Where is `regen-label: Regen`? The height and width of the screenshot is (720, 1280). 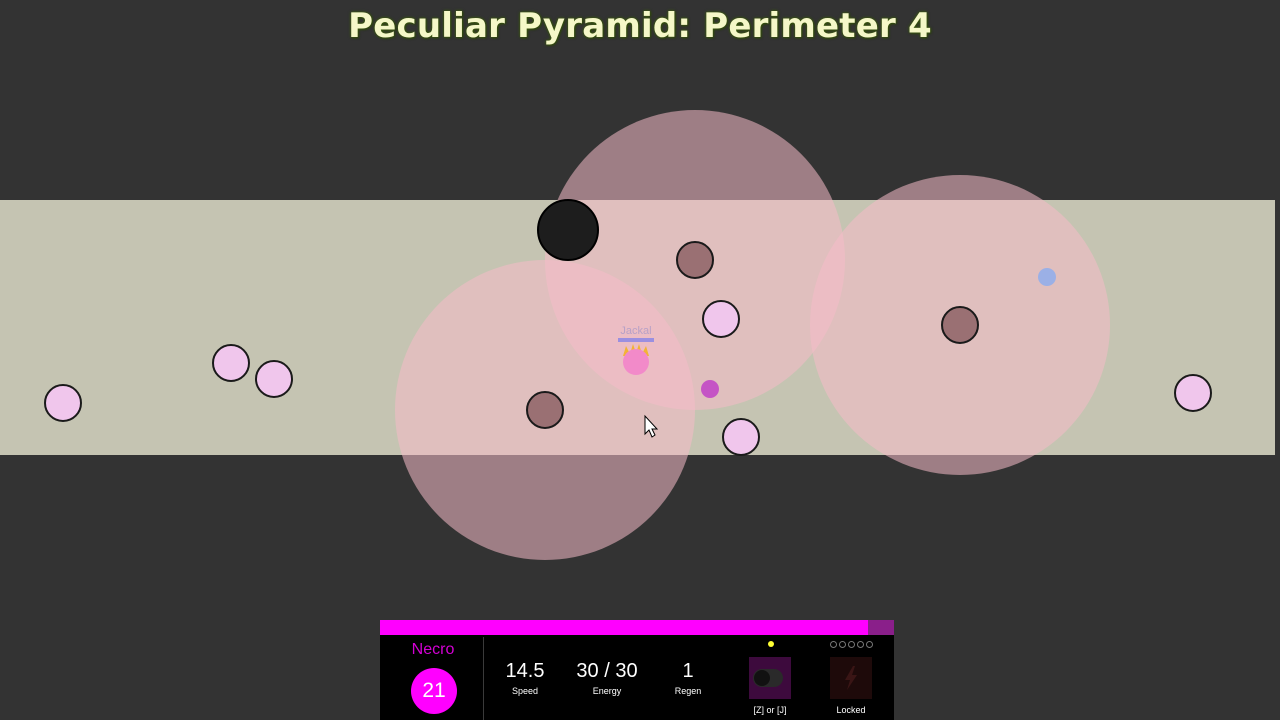
regen-label: Regen is located at coordinates (688, 691).